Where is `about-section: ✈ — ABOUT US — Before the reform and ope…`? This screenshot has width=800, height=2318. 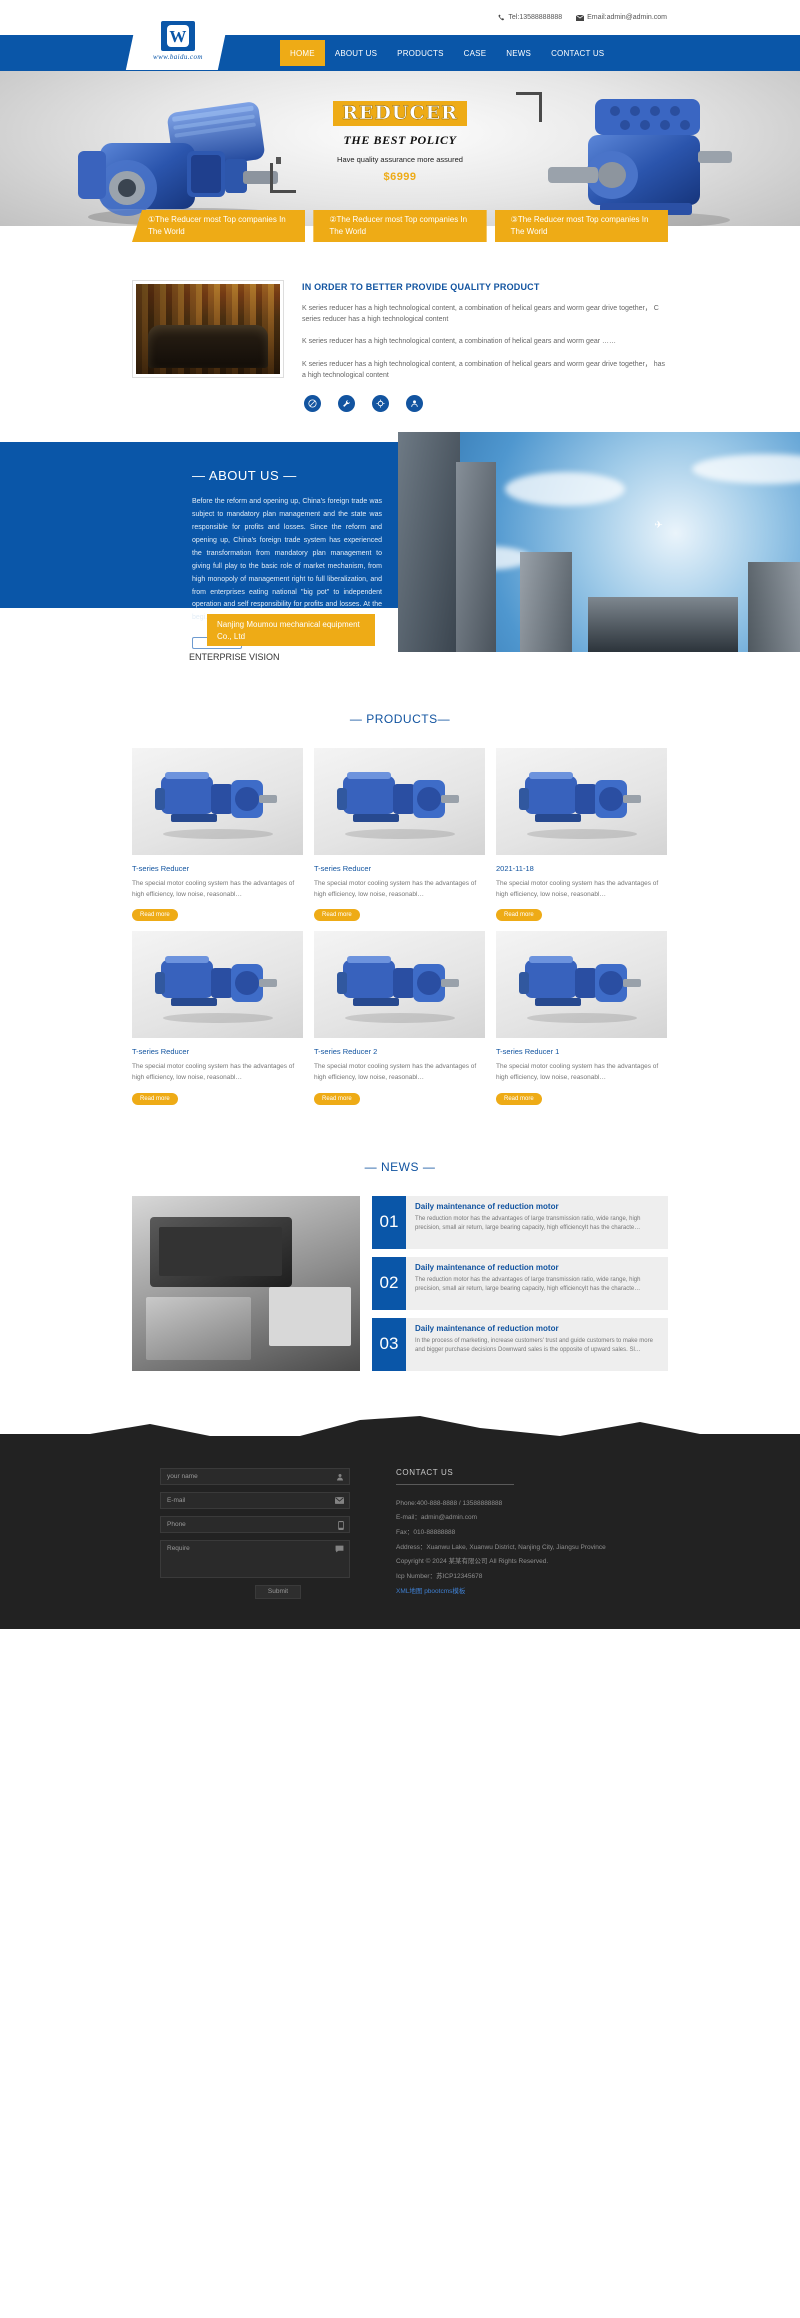
about-section: ✈ — ABOUT US — Before the reform and ope… is located at coordinates (400, 546).